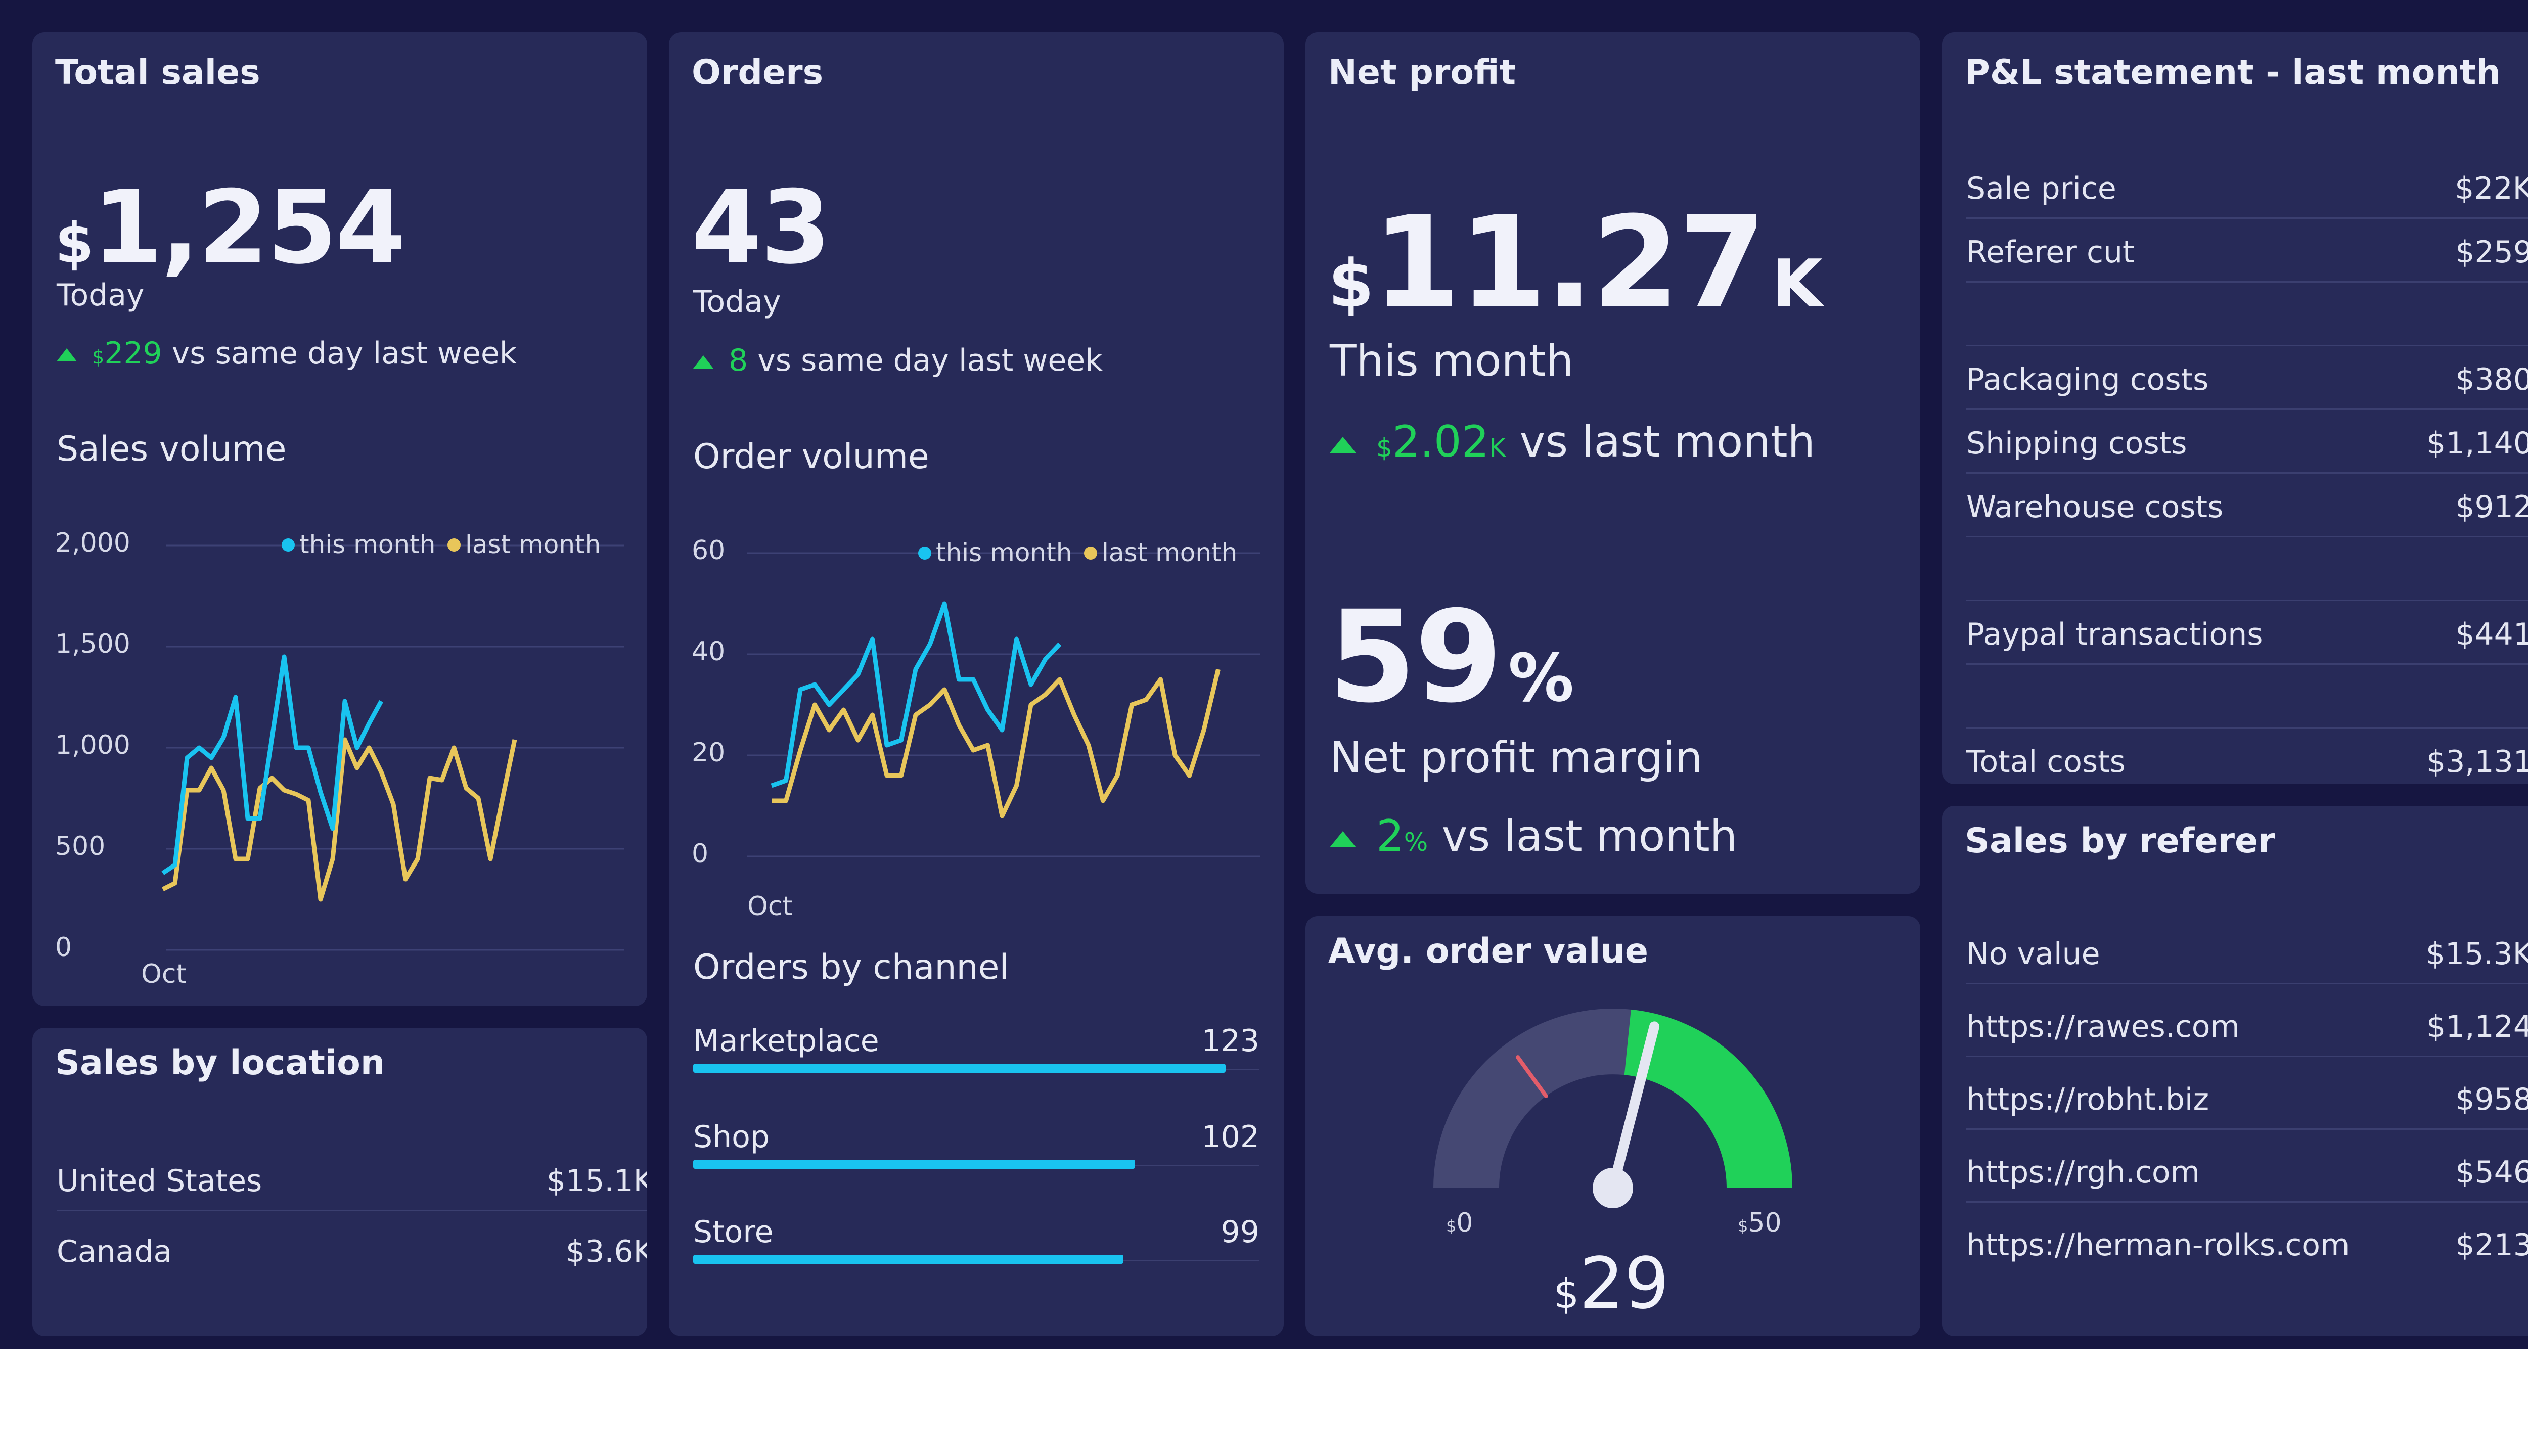 This screenshot has height=1456, width=2528. What do you see at coordinates (272, 764) in the screenshot?
I see `series-this-month-line` at bounding box center [272, 764].